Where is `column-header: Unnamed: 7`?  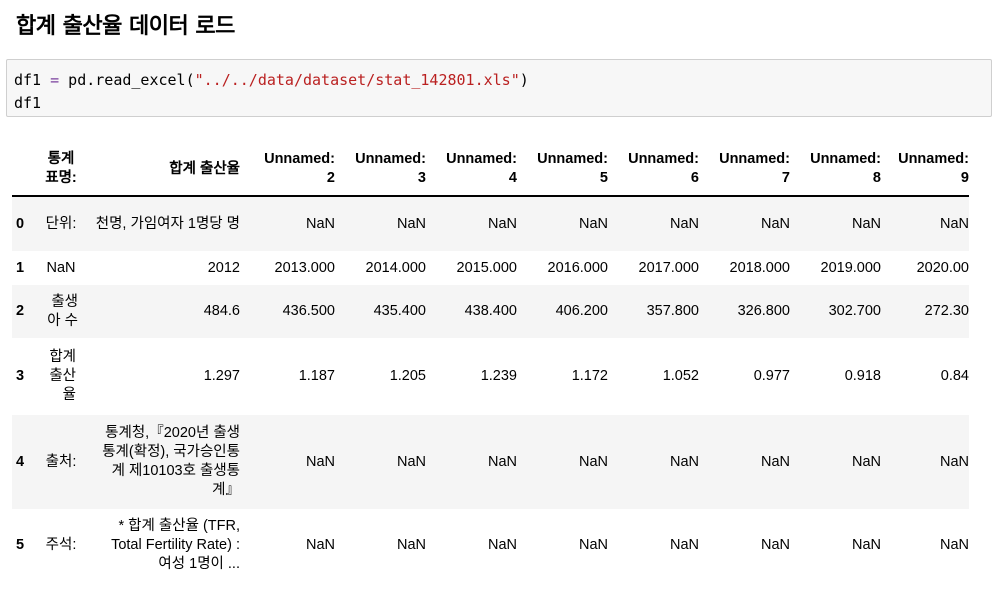 column-header: Unnamed: 7 is located at coordinates (744, 170).